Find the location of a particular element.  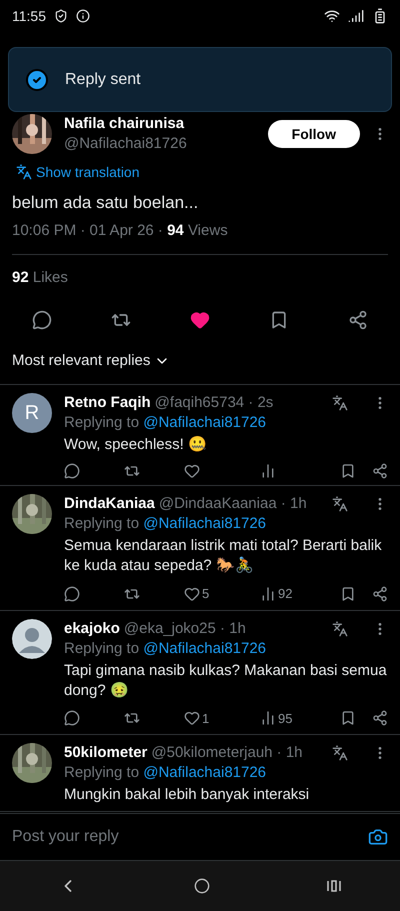

follow-button: Follow is located at coordinates (314, 134).